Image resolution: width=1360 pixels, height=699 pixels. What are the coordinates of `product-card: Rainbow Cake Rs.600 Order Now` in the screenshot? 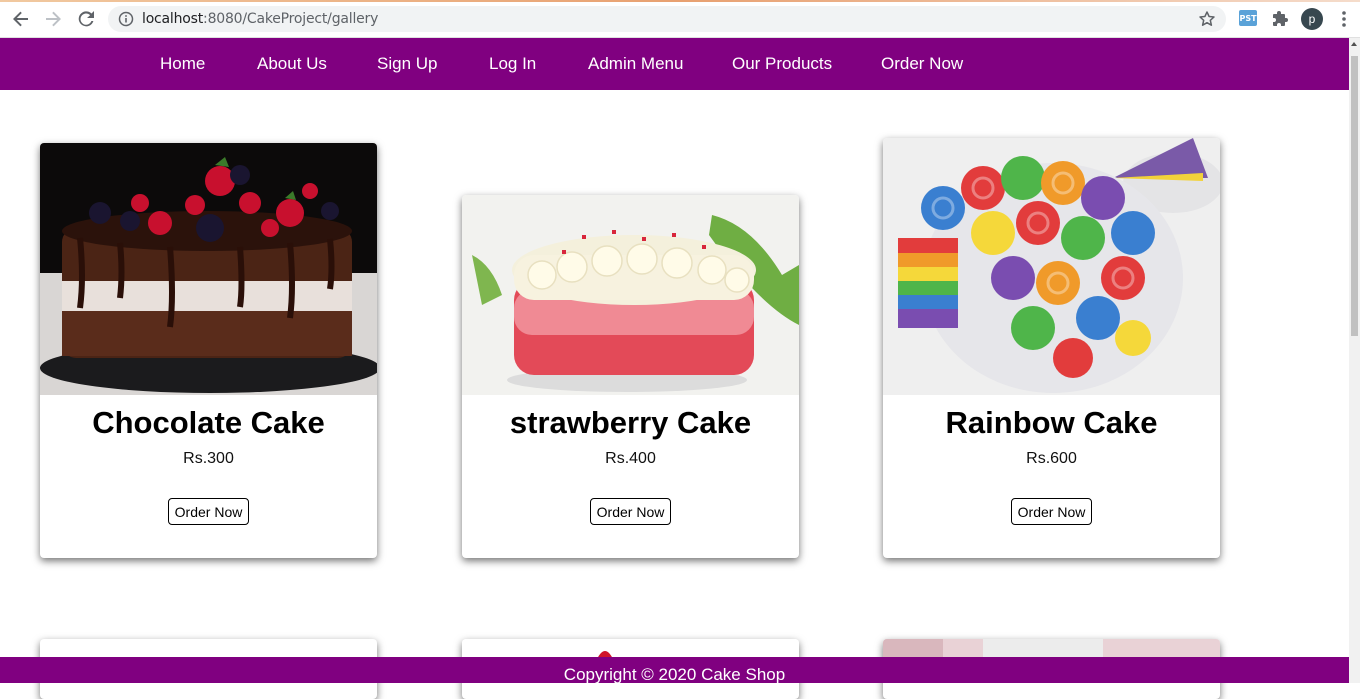 It's located at (1051, 348).